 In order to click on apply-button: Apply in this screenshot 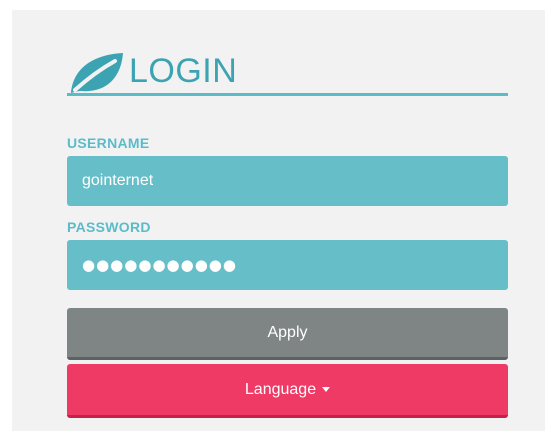, I will do `click(287, 334)`.